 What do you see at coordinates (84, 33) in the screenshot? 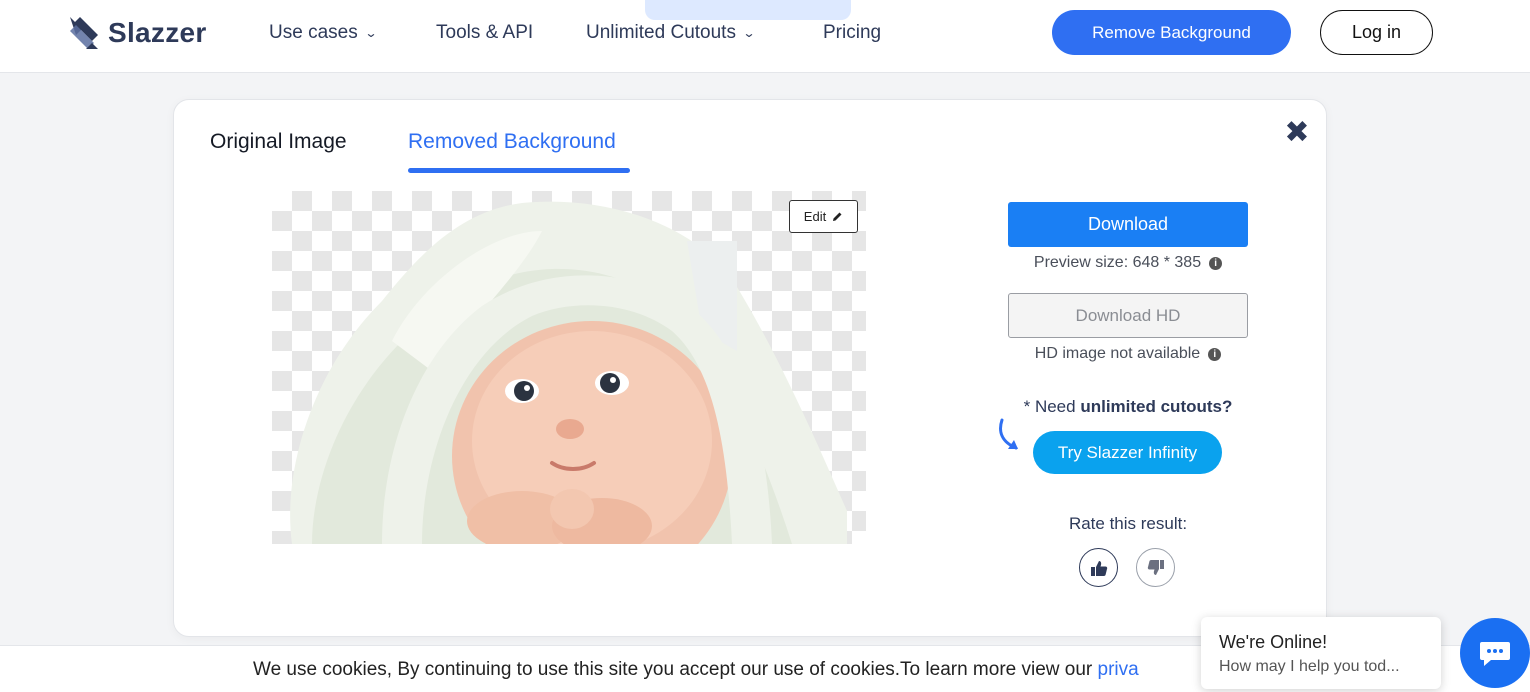
I see `slazzer-logo-icon` at bounding box center [84, 33].